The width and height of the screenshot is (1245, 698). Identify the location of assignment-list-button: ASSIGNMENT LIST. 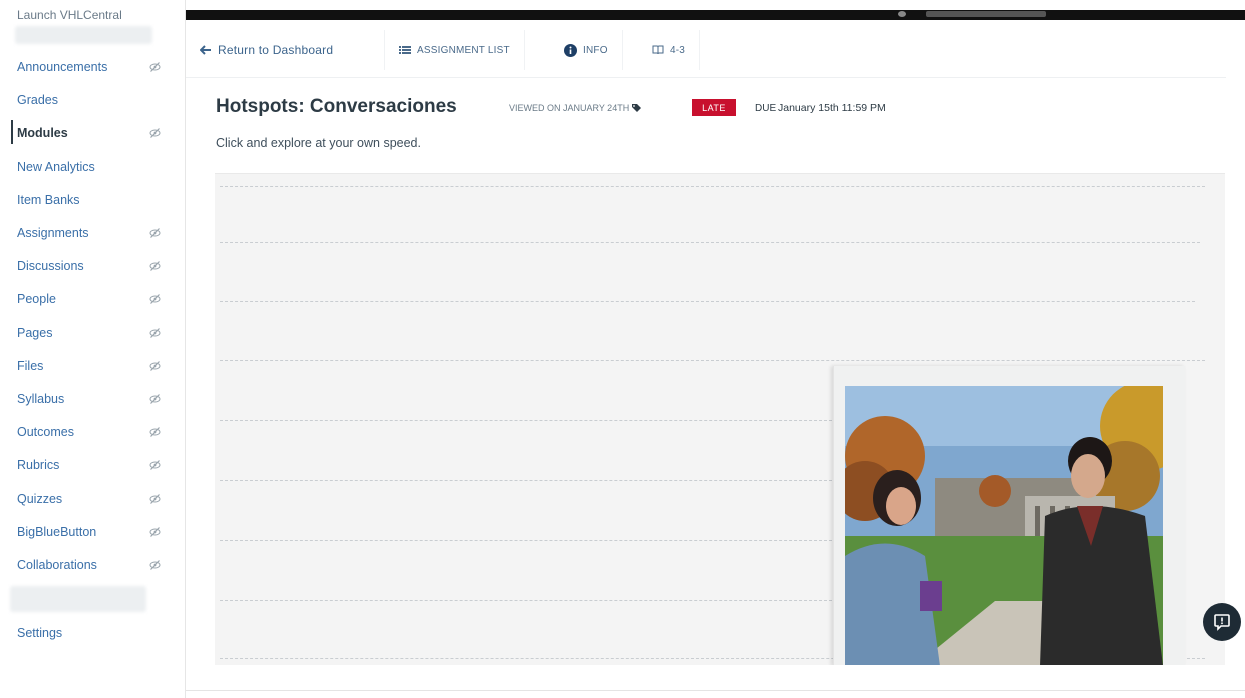
(454, 50).